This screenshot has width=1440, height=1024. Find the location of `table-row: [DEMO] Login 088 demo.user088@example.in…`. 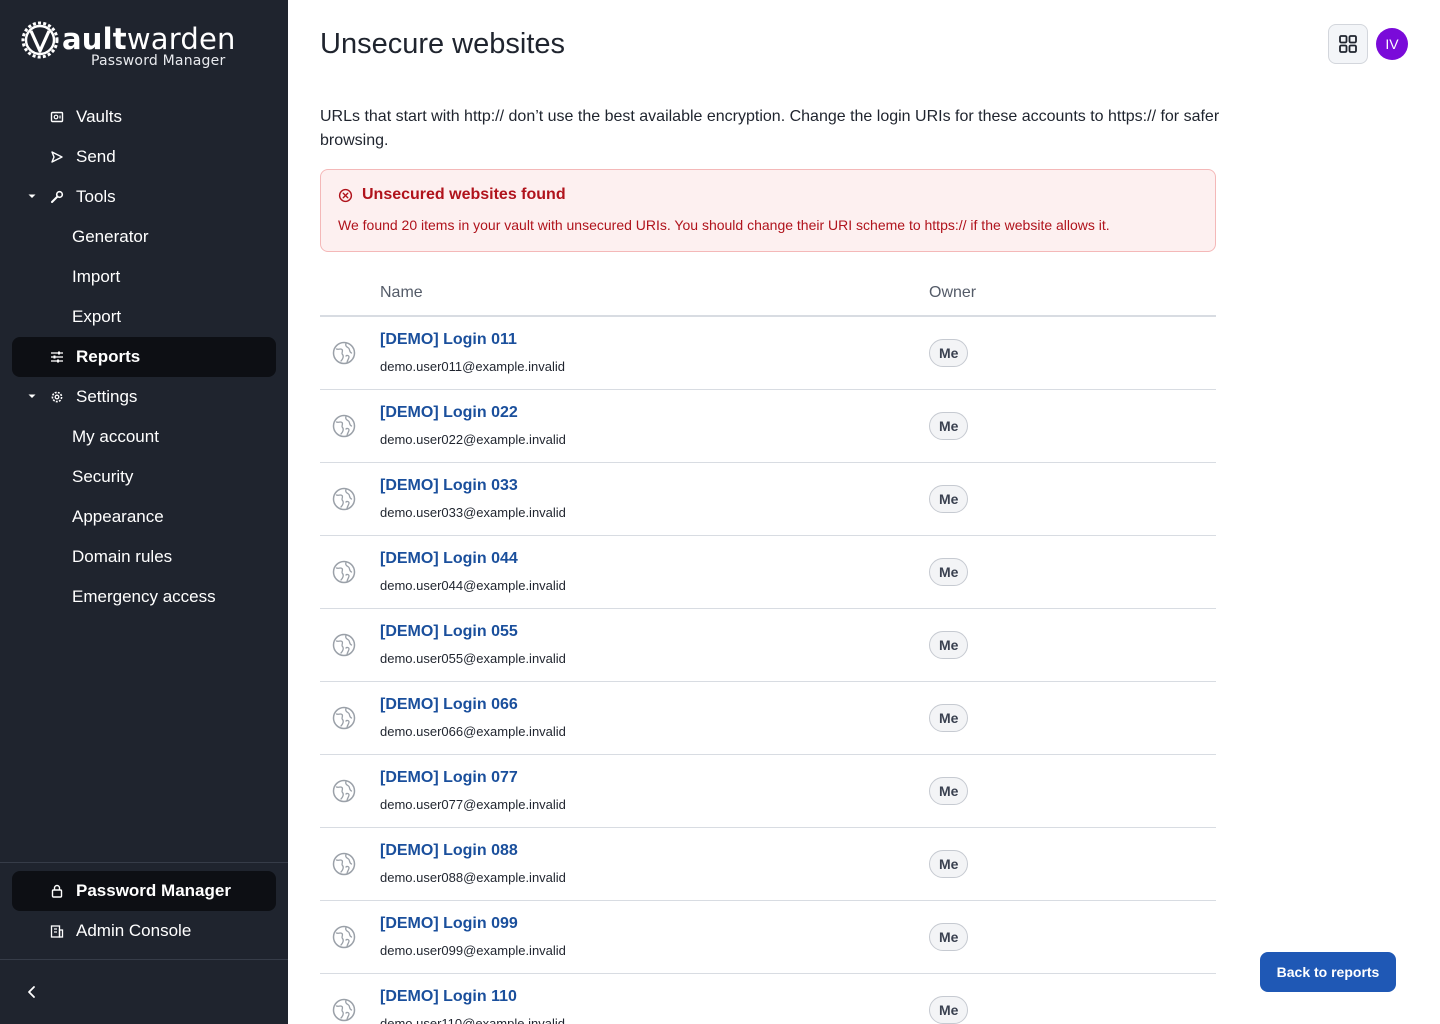

table-row: [DEMO] Login 088 demo.user088@example.in… is located at coordinates (768, 864).